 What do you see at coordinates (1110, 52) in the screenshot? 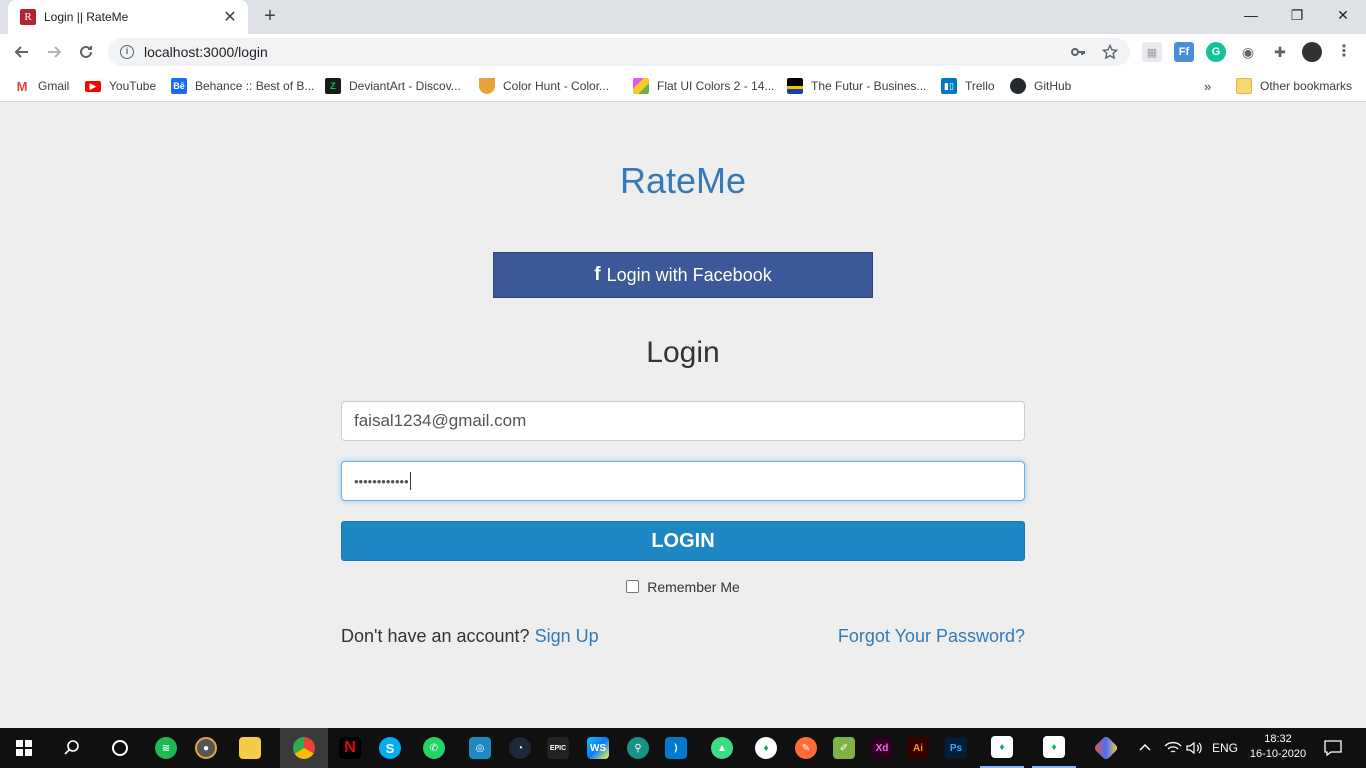
I see `star-icon` at bounding box center [1110, 52].